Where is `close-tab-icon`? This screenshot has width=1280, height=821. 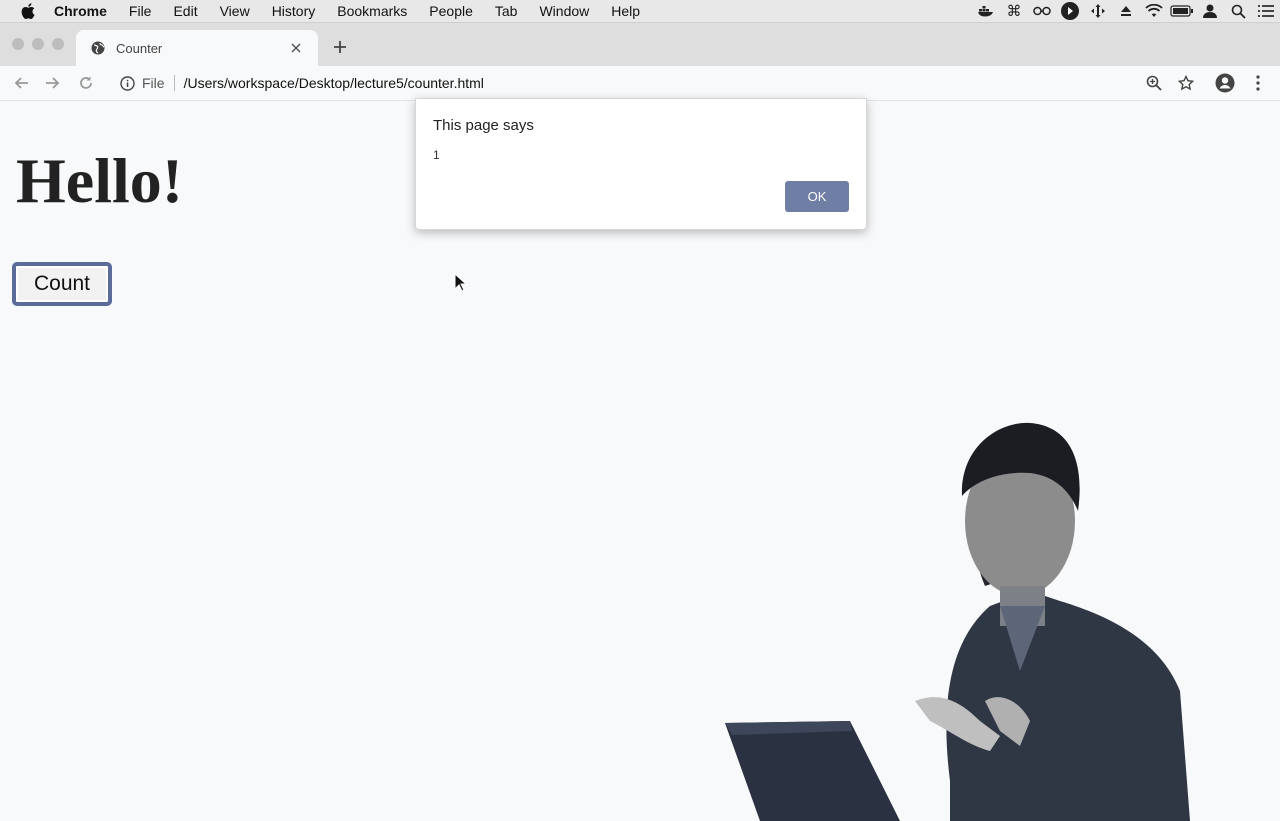
close-tab-icon is located at coordinates (296, 48).